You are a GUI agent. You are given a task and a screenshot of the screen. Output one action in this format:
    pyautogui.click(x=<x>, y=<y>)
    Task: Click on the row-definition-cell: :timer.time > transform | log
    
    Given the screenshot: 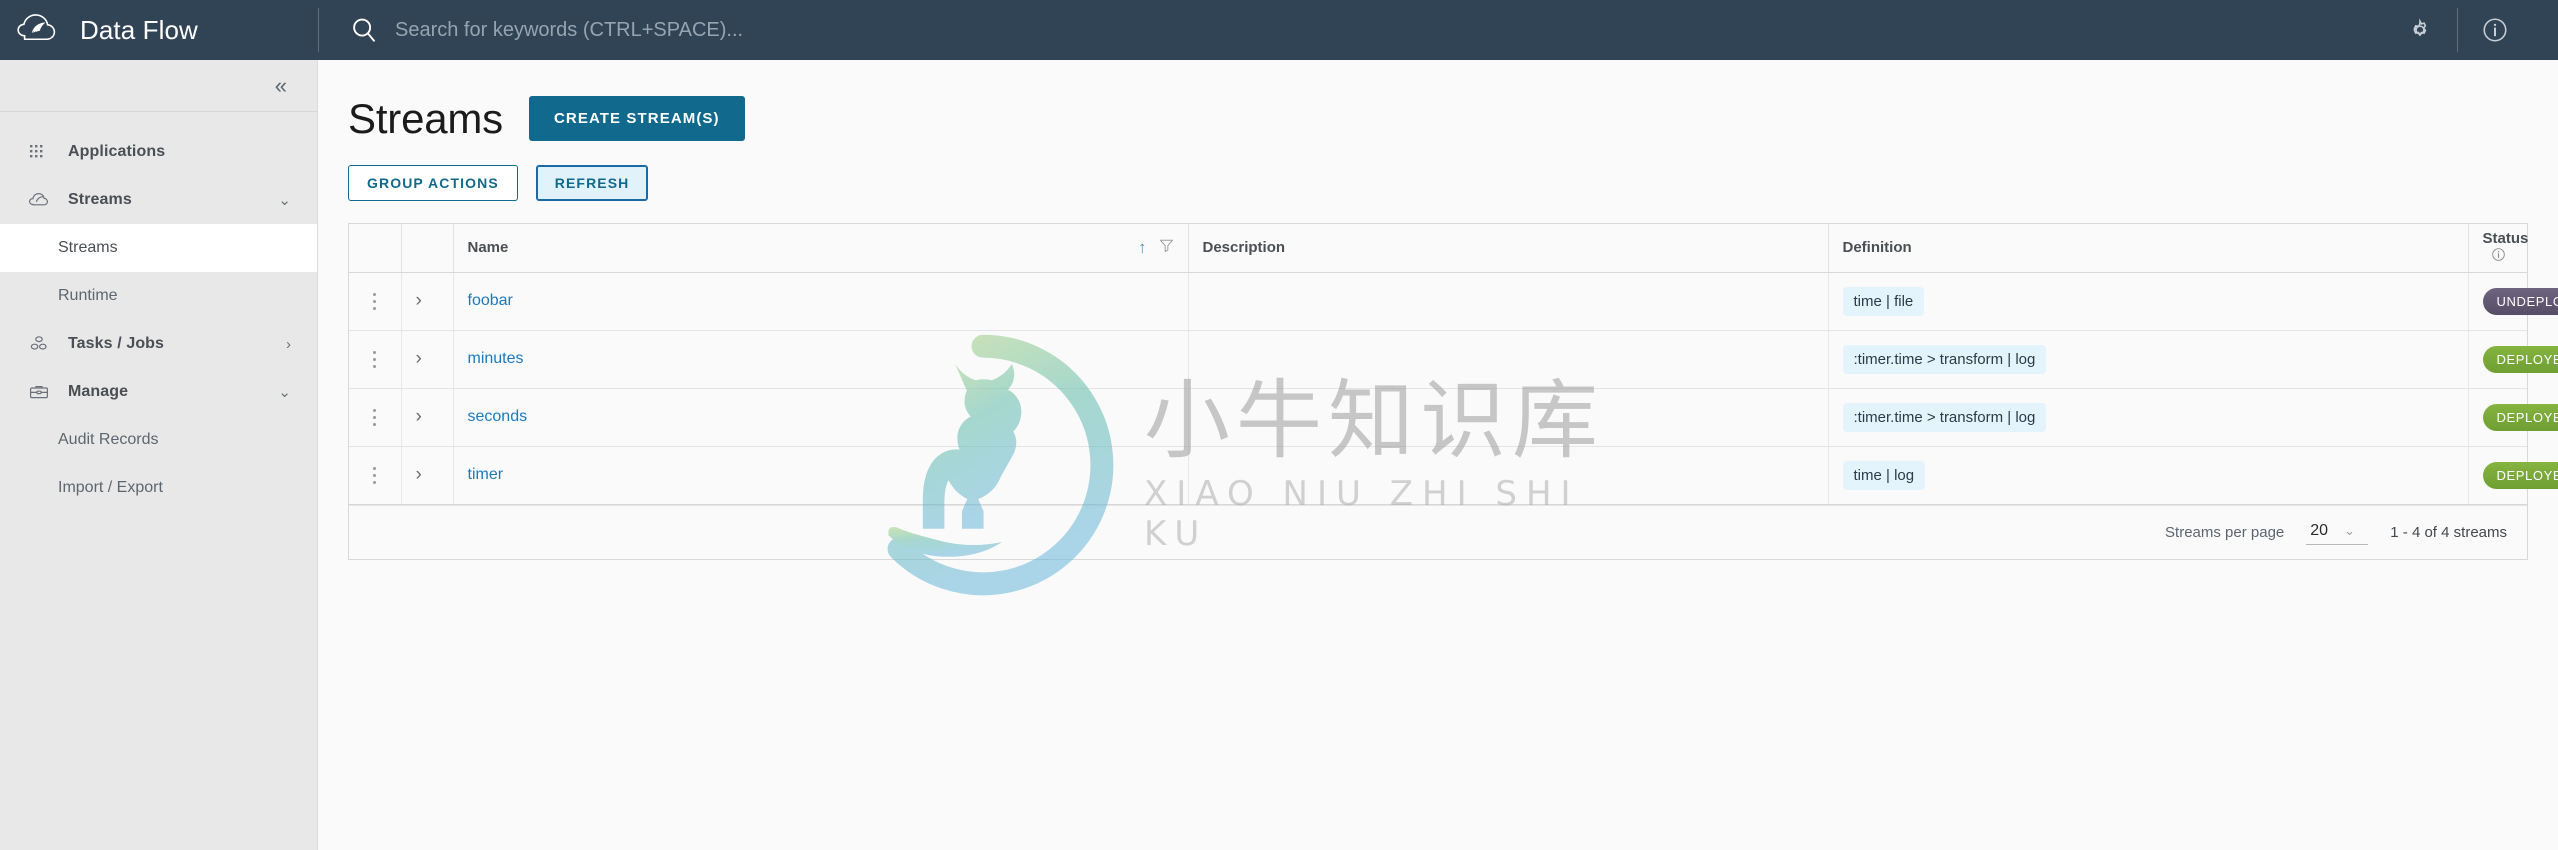 What is the action you would take?
    pyautogui.click(x=2147, y=359)
    